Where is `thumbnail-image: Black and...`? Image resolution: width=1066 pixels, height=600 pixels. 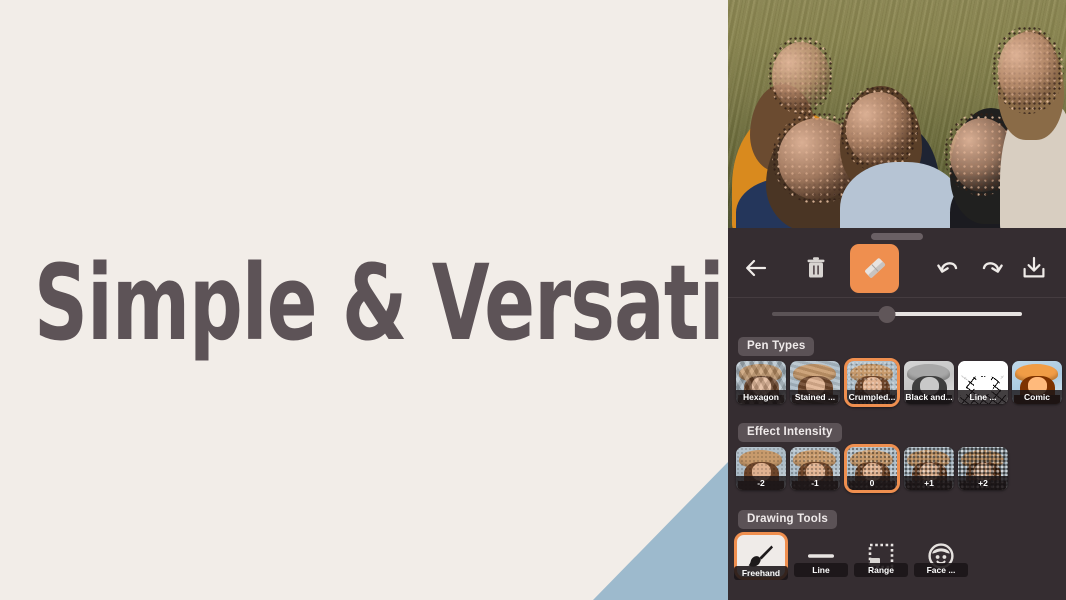
thumbnail-image: Black and... is located at coordinates (929, 382).